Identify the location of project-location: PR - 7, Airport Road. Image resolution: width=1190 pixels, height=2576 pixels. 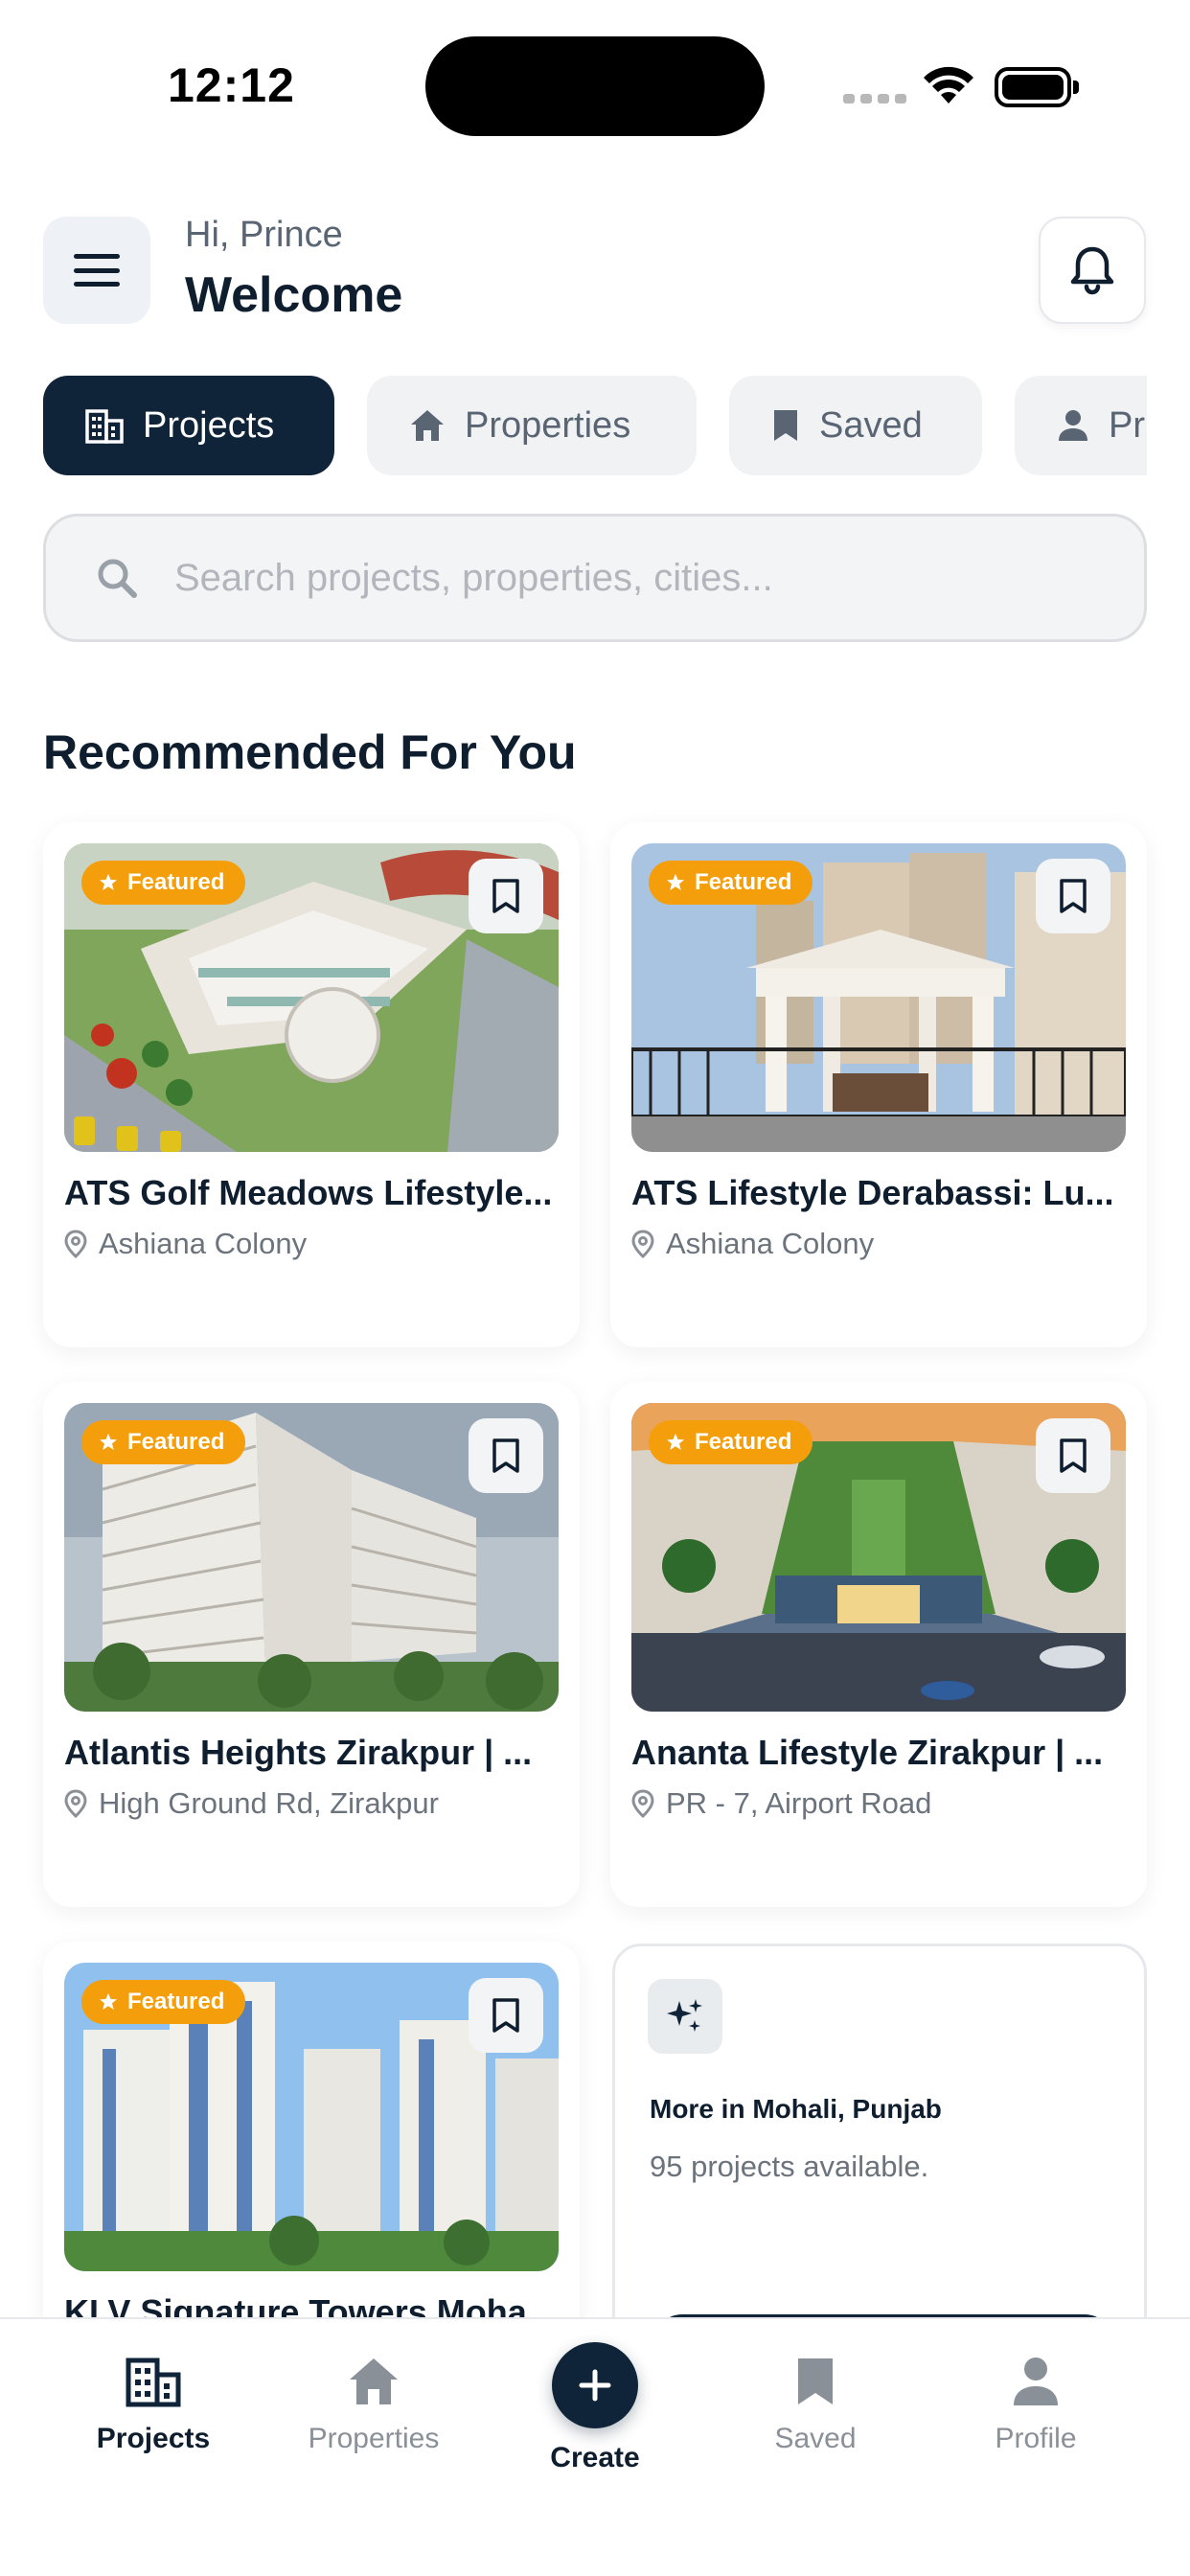
(781, 1803).